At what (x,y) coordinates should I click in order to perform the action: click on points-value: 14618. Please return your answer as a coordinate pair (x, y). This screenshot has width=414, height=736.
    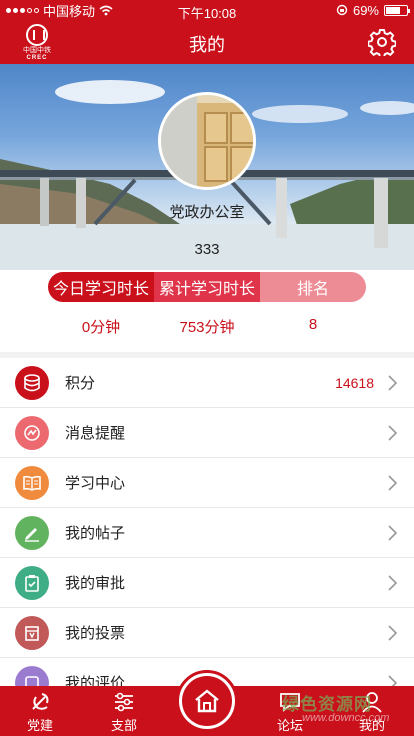
    Looking at the image, I should click on (354, 382).